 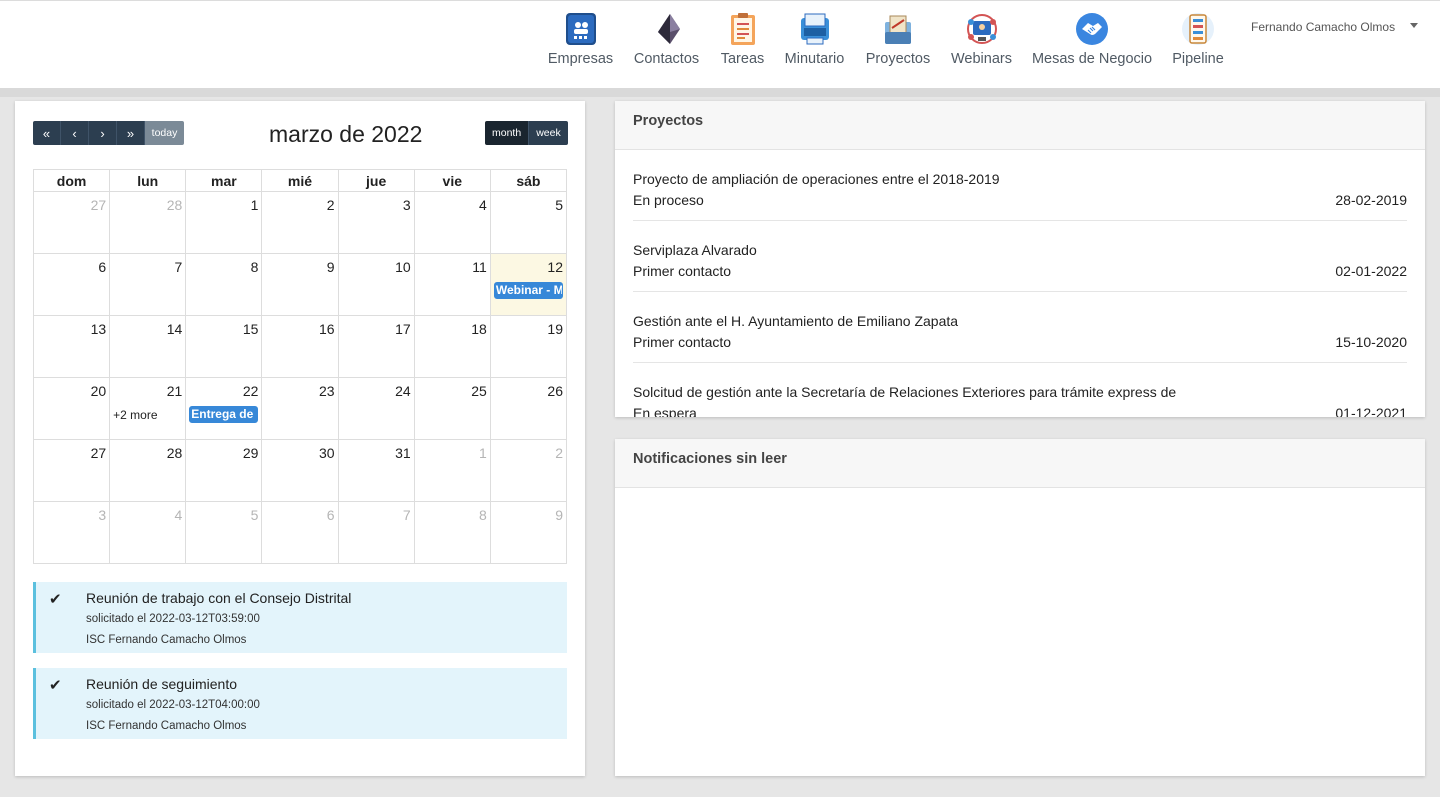 What do you see at coordinates (479, 391) in the screenshot?
I see `day-number: 25` at bounding box center [479, 391].